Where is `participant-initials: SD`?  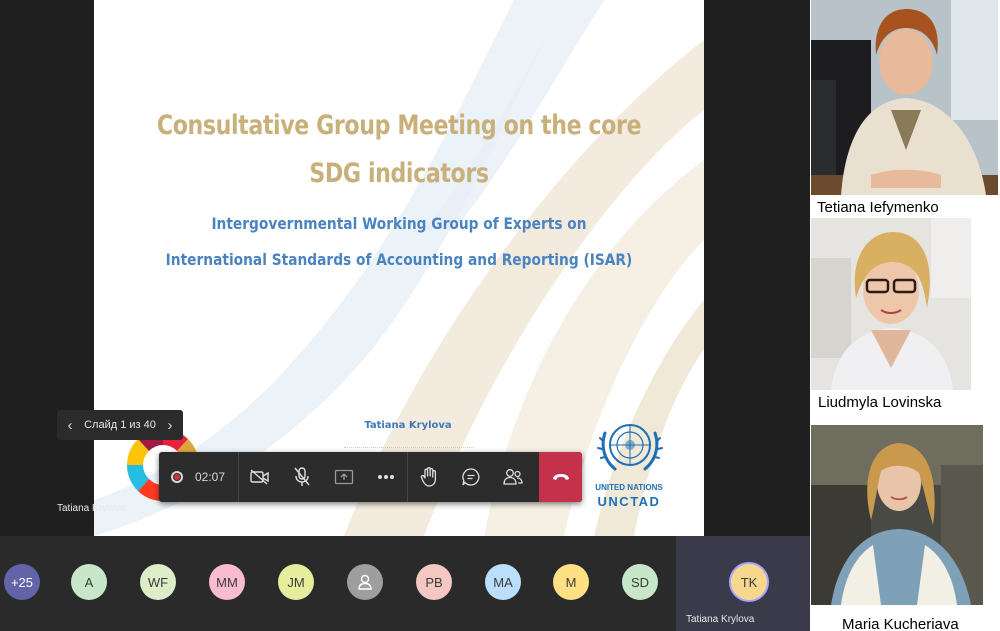
participant-initials: SD is located at coordinates (640, 582).